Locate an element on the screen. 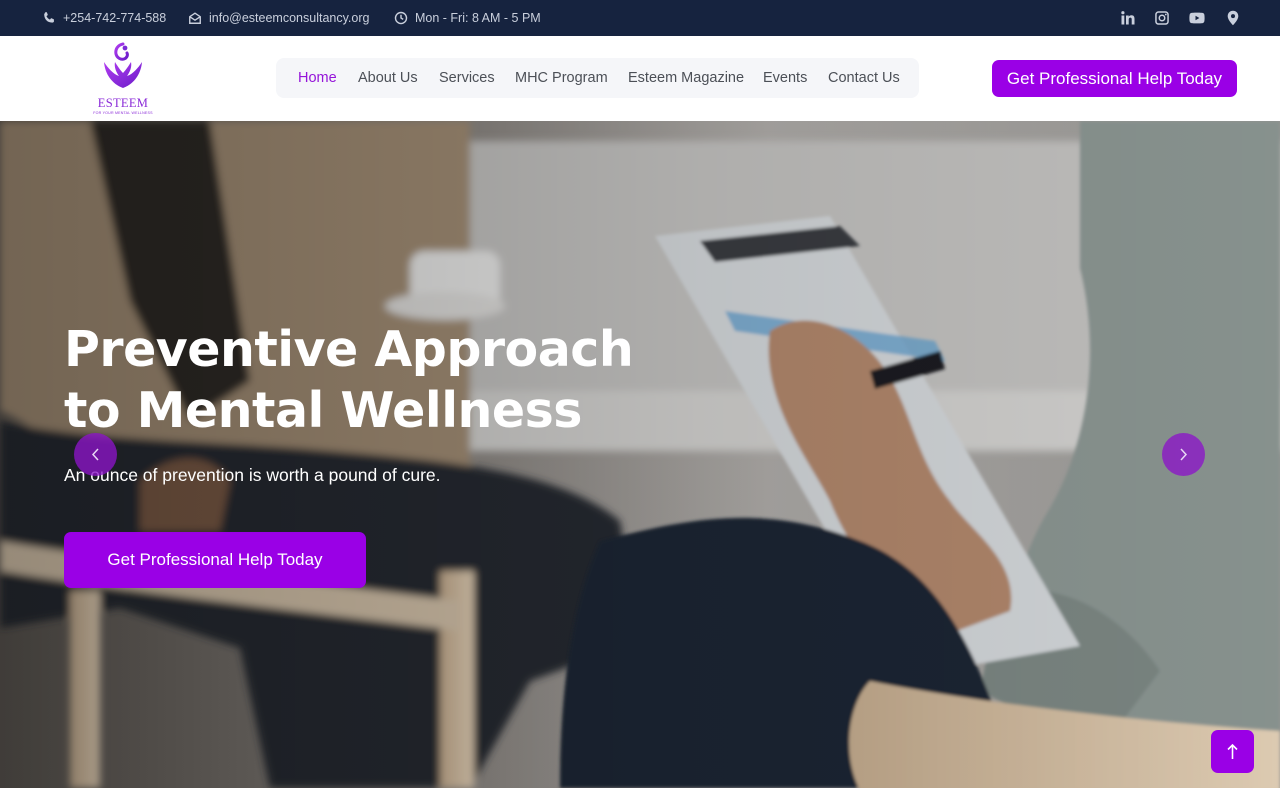  youtube-link is located at coordinates (1197, 18).